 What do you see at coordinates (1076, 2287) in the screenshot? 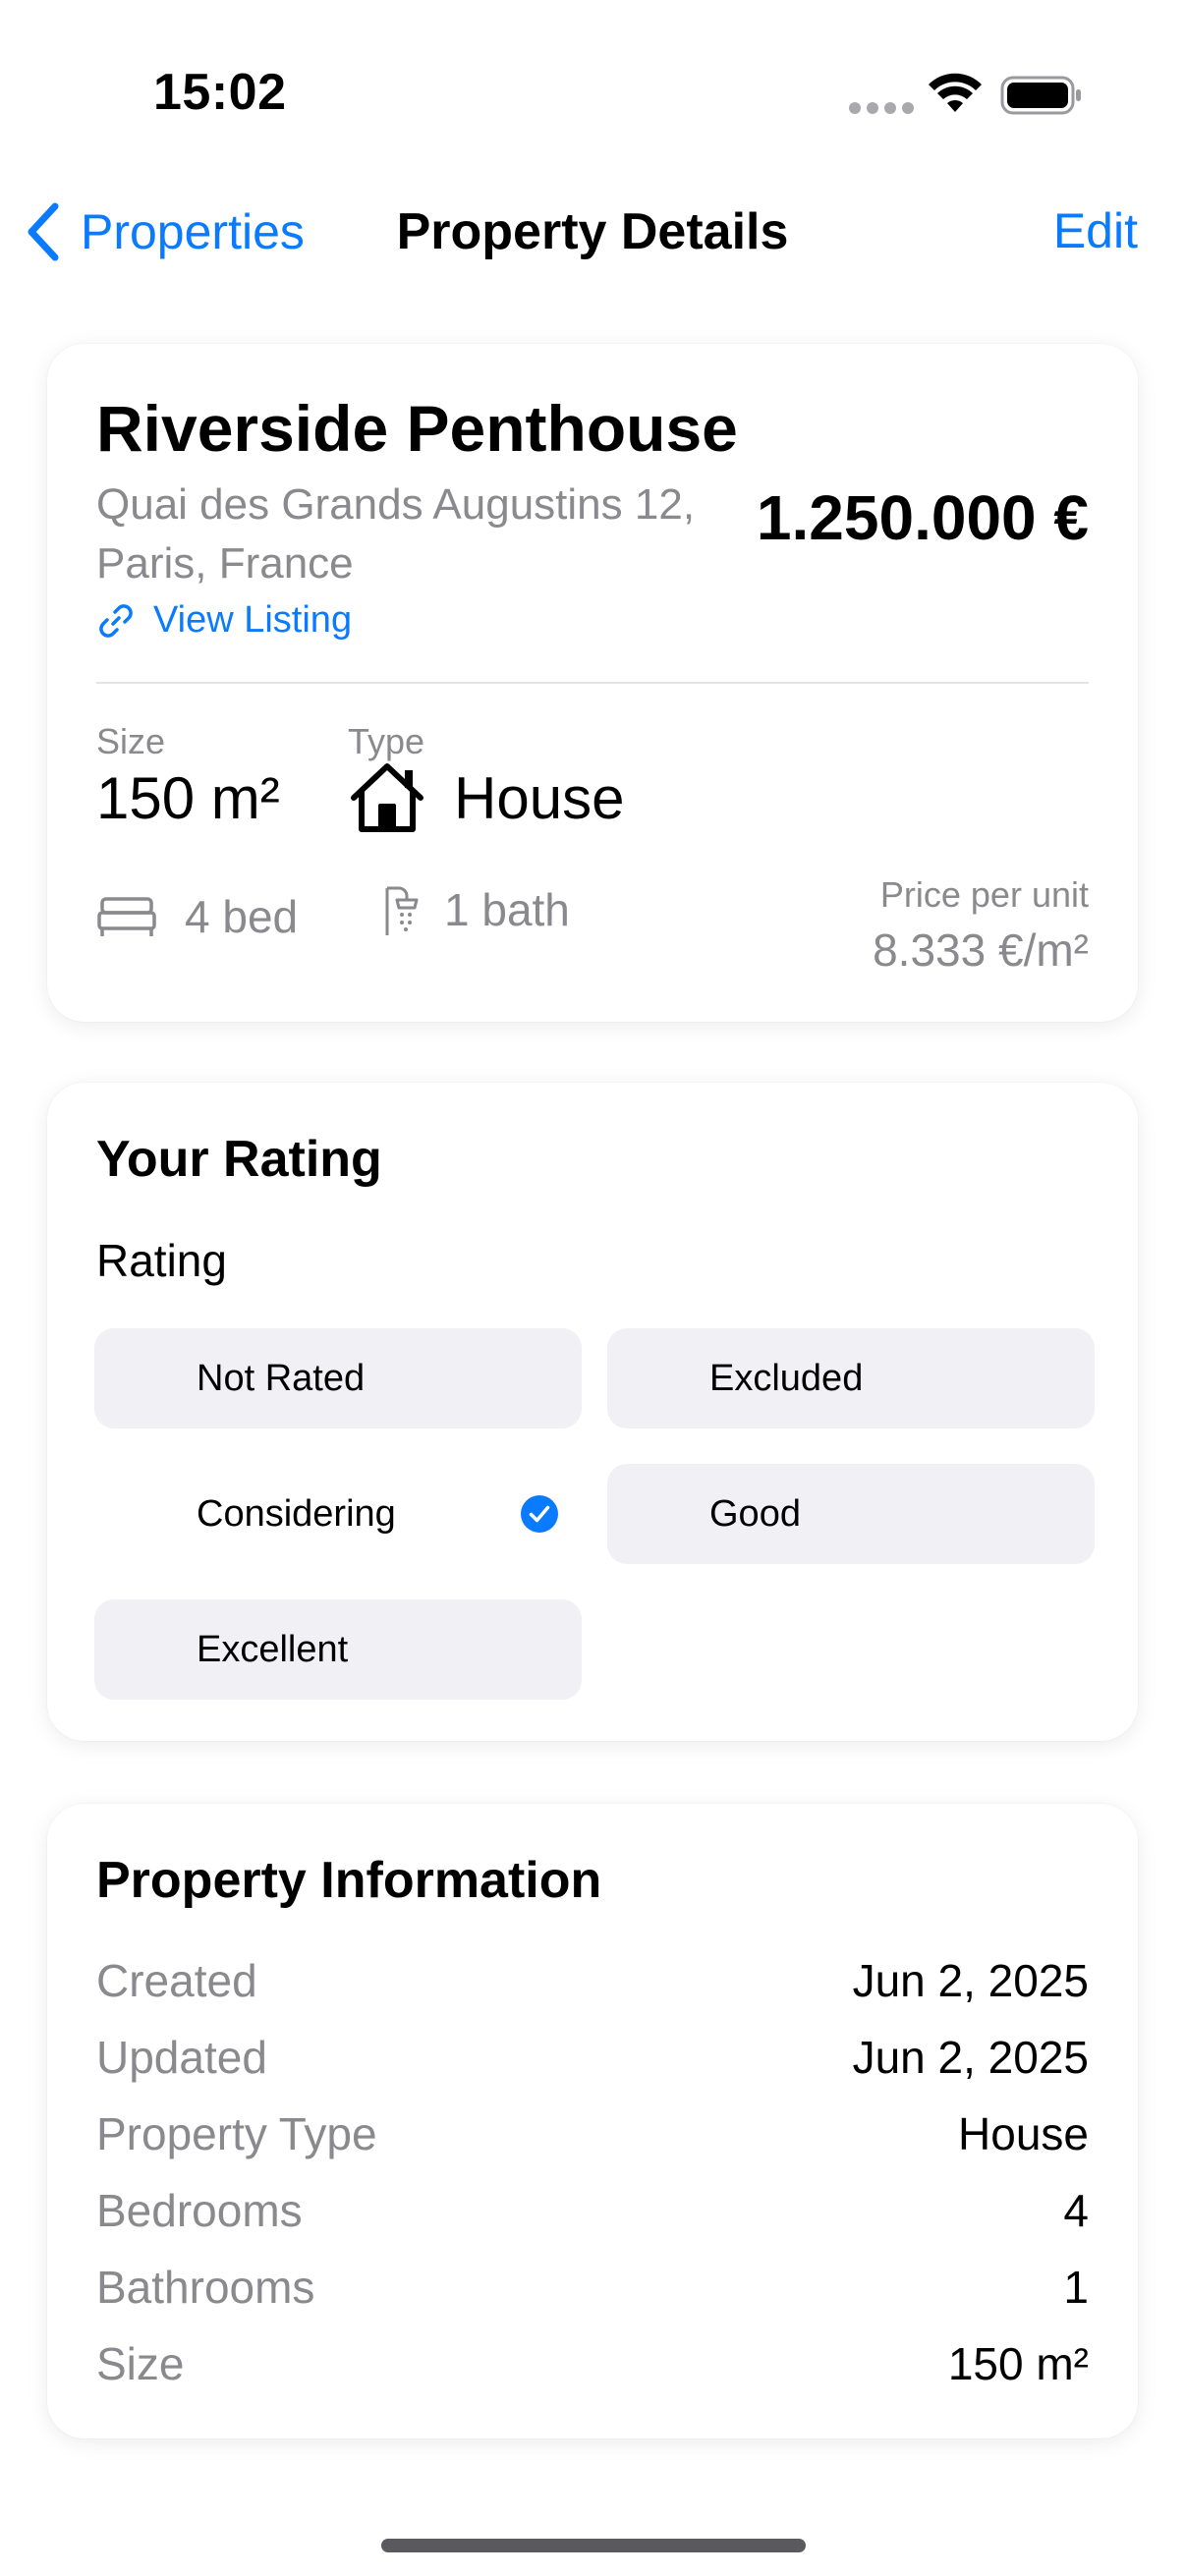
I see `info-value: 1` at bounding box center [1076, 2287].